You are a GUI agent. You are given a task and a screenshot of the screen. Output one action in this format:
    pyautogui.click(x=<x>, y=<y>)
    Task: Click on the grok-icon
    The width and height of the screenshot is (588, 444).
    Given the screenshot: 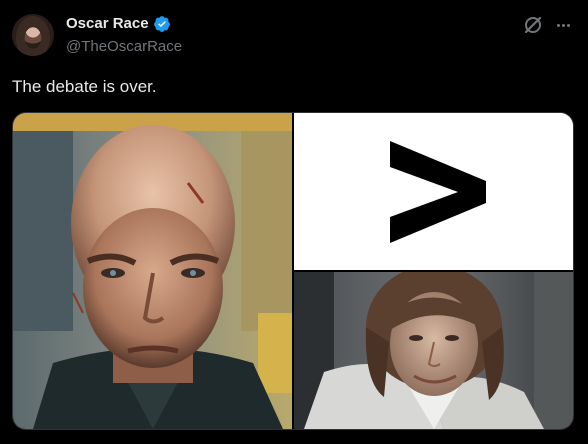 What is the action you would take?
    pyautogui.click(x=533, y=25)
    